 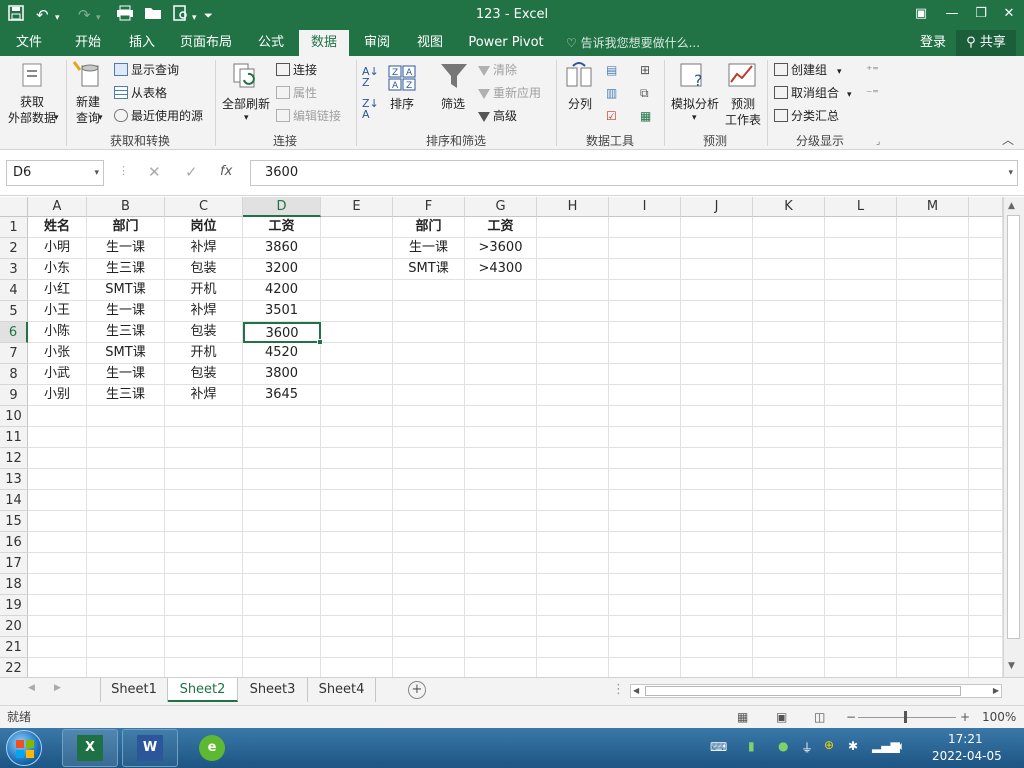 I want to click on cell-a19, so click(x=57, y=605).